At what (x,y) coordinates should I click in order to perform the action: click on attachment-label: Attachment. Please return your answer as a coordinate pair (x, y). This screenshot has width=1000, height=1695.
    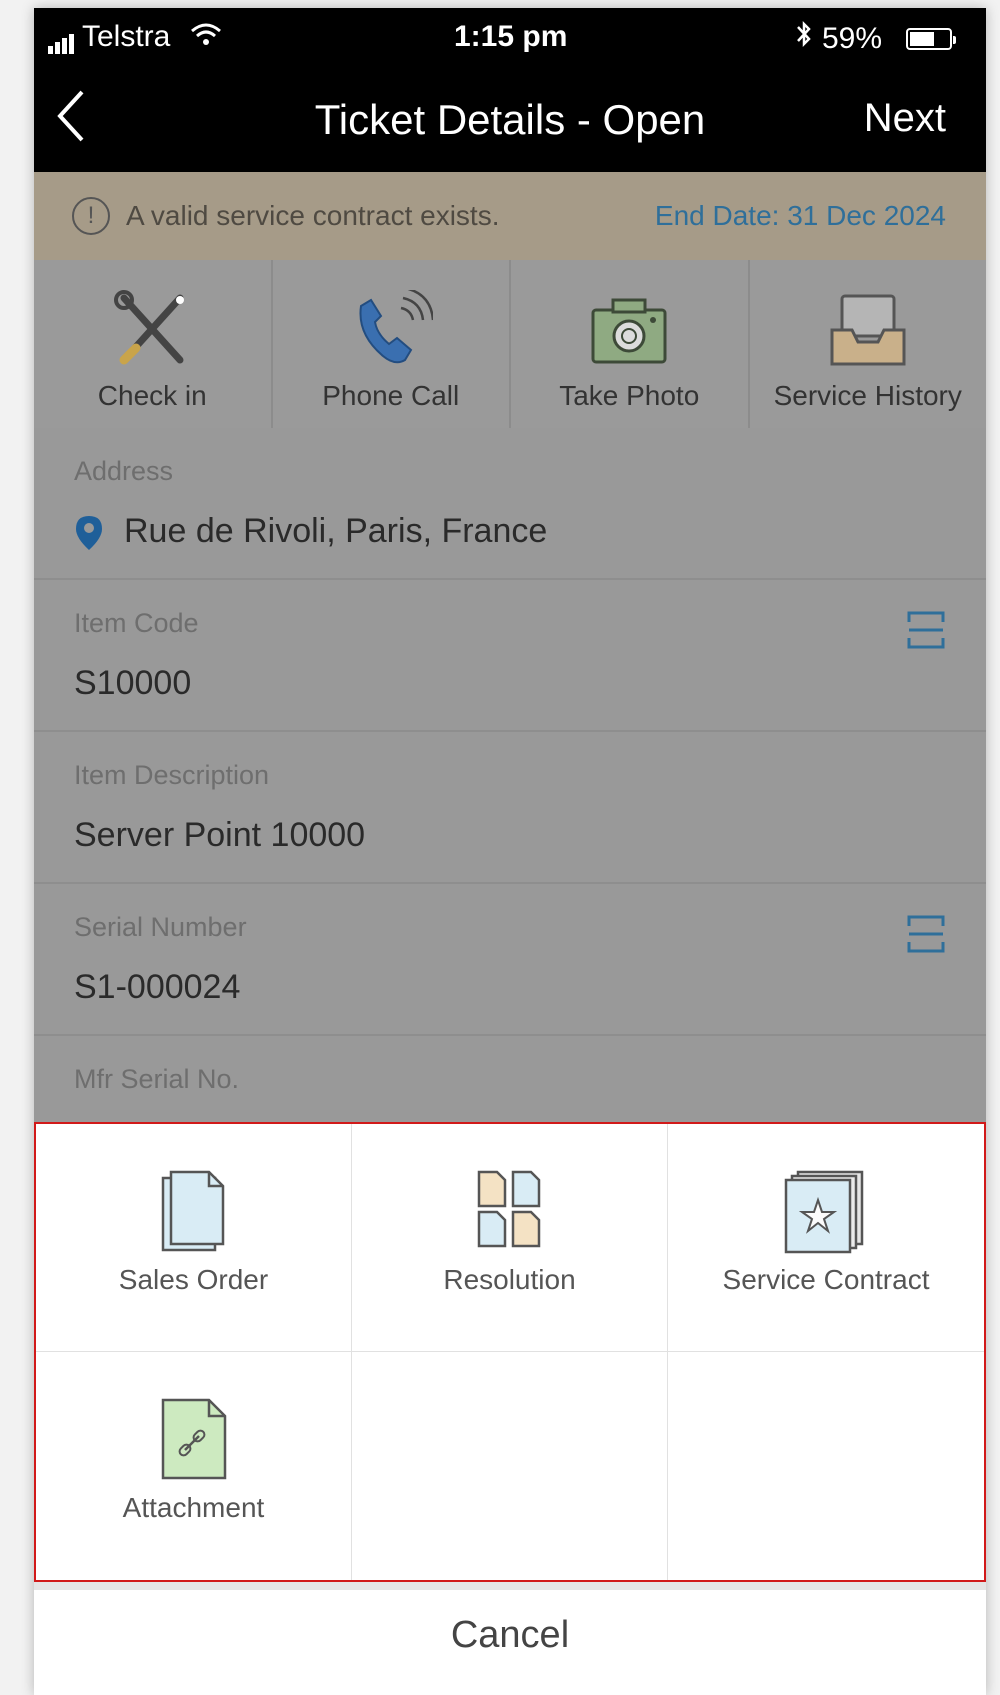
    Looking at the image, I should click on (193, 1507).